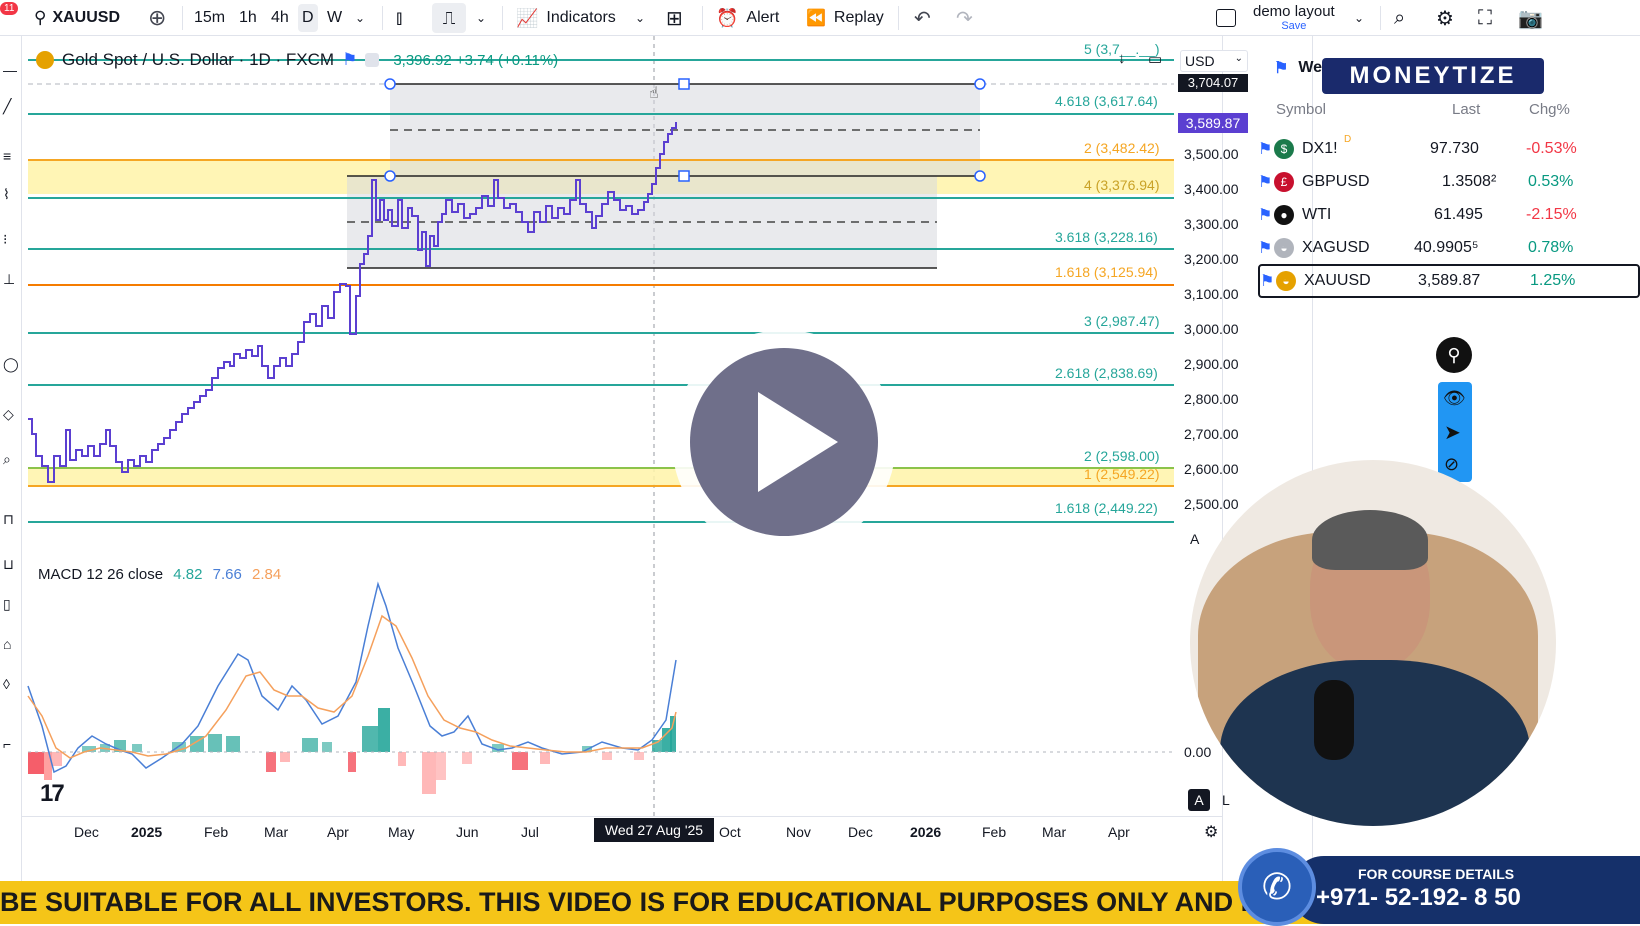 The image size is (1640, 926). I want to click on interval-w: W, so click(334, 18).